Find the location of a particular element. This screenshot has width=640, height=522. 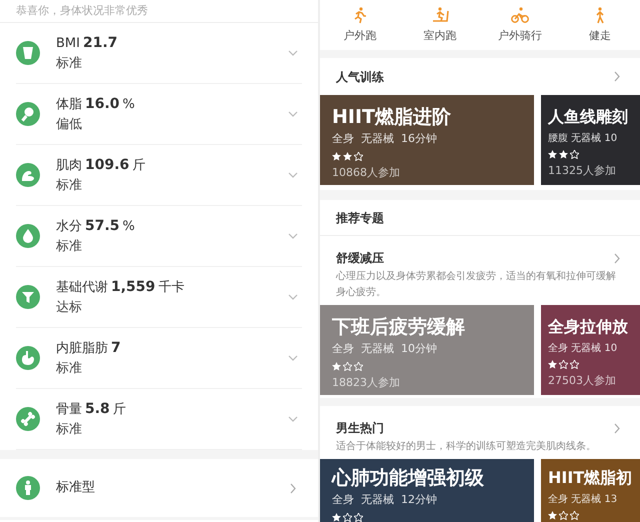

funnel-icon is located at coordinates (28, 297).